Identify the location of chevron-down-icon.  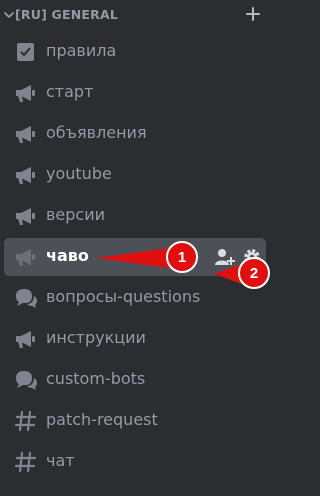
(9, 15).